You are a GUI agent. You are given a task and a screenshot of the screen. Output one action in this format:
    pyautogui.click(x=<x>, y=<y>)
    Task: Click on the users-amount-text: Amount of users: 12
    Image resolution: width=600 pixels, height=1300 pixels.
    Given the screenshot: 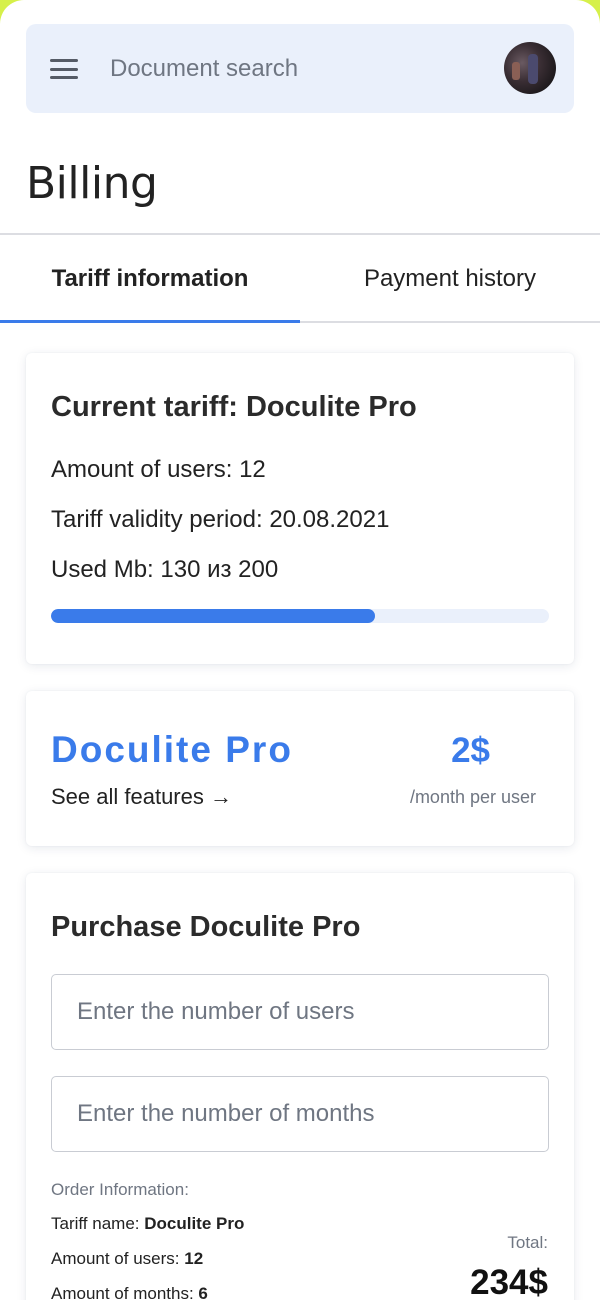 What is the action you would take?
    pyautogui.click(x=158, y=469)
    